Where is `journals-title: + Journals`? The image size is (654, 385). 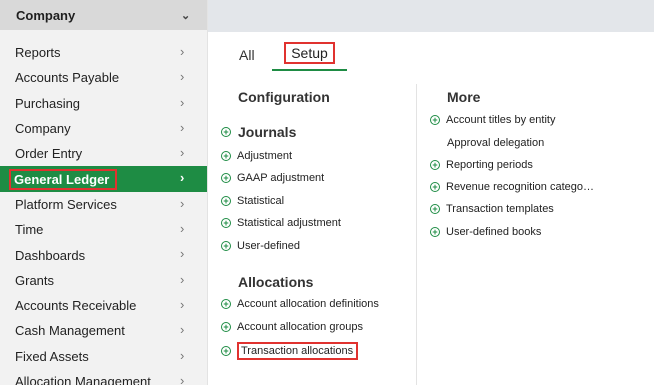
journals-title: + Journals is located at coordinates (258, 132).